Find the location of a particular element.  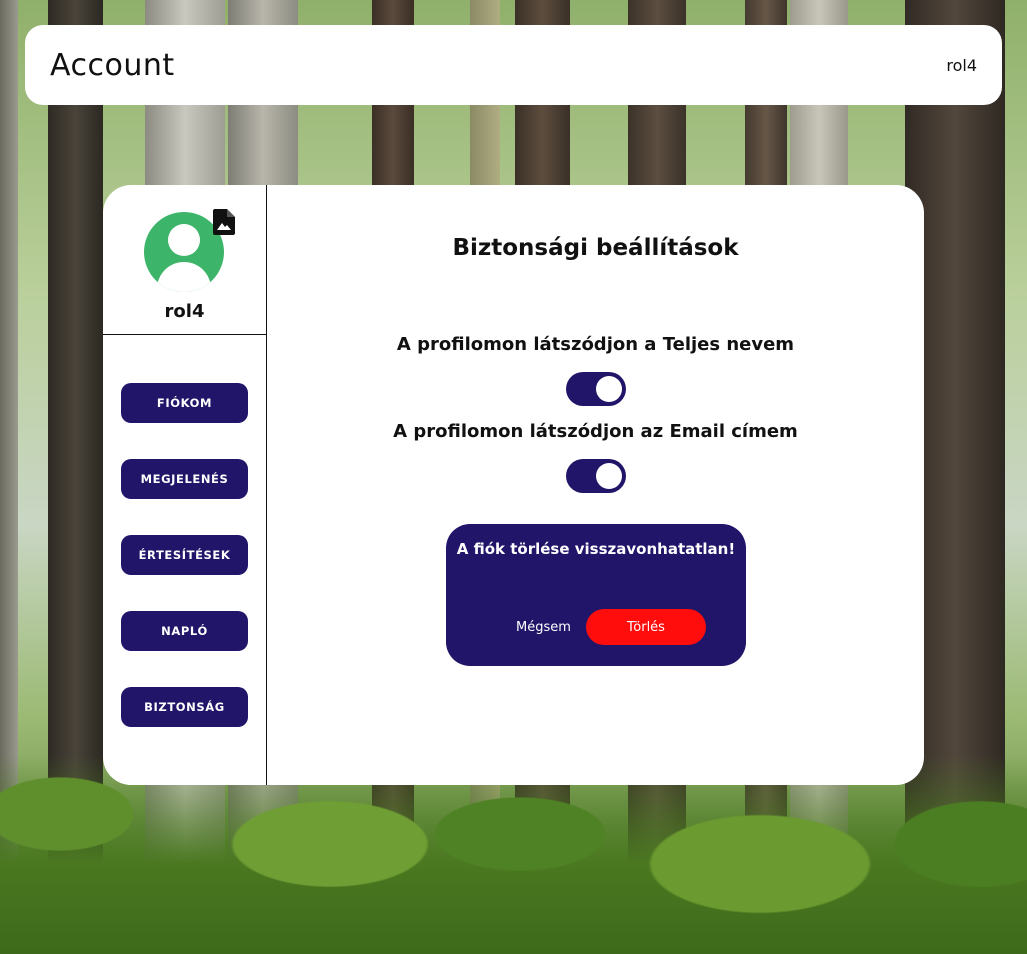

setting-label-email: A profilomon látszódjon az Email címem is located at coordinates (595, 431).